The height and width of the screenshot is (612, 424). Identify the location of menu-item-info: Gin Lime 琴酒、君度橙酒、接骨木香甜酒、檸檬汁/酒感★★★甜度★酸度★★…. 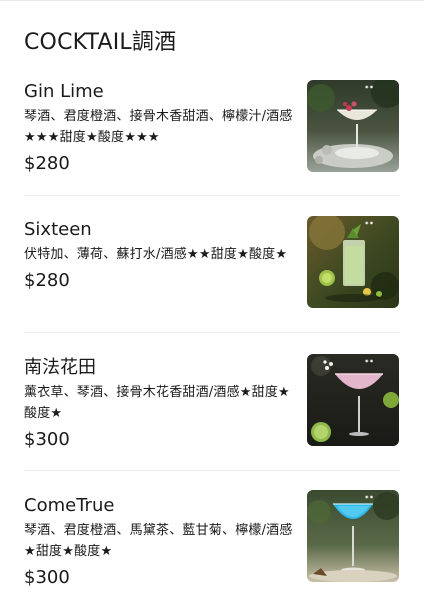
(162, 128).